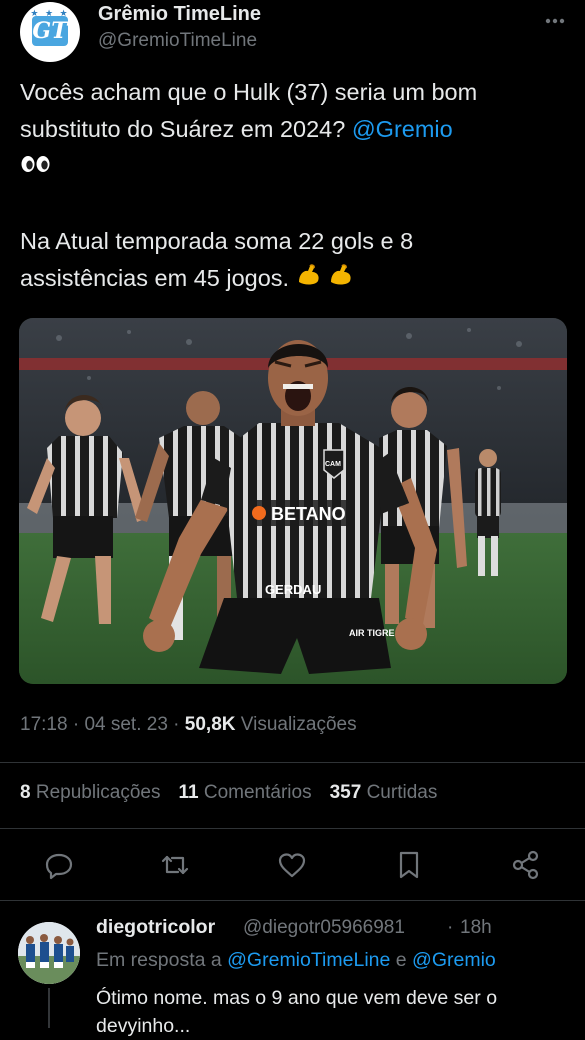  Describe the element at coordinates (296, 724) in the screenshot. I see `views-label: Visualizações` at that location.